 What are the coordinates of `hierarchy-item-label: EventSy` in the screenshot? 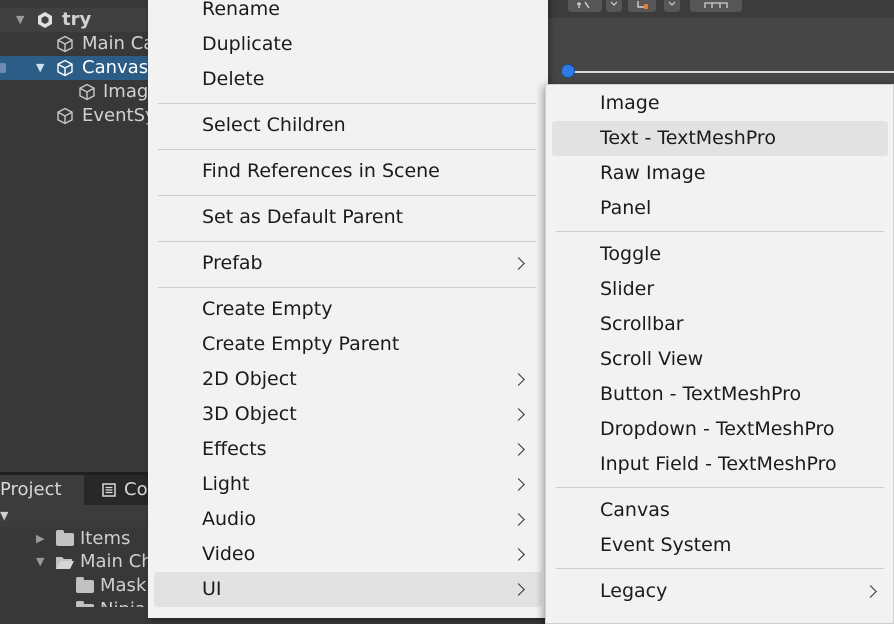 It's located at (115, 115).